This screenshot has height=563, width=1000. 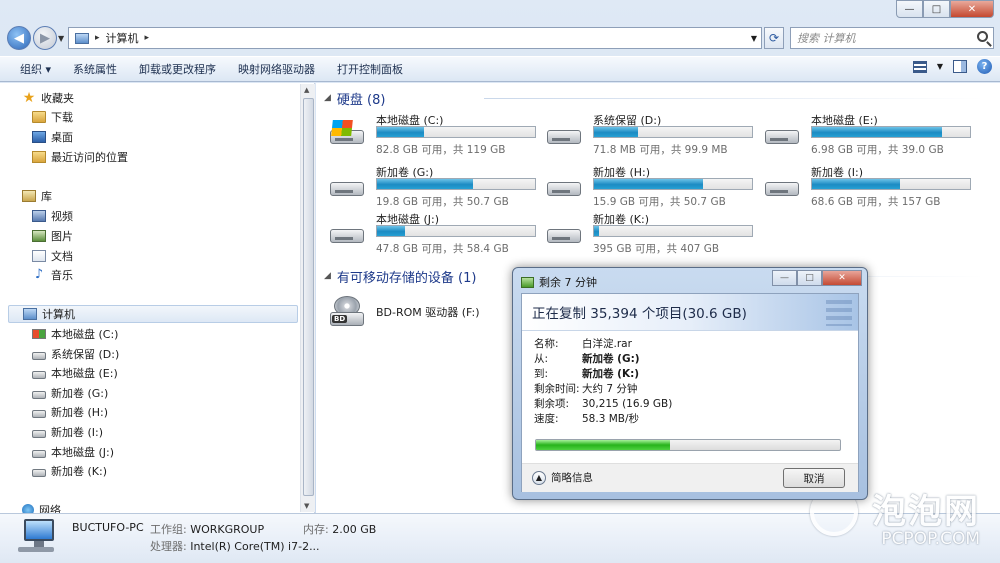 I want to click on drive-usage-fill, so click(x=425, y=184).